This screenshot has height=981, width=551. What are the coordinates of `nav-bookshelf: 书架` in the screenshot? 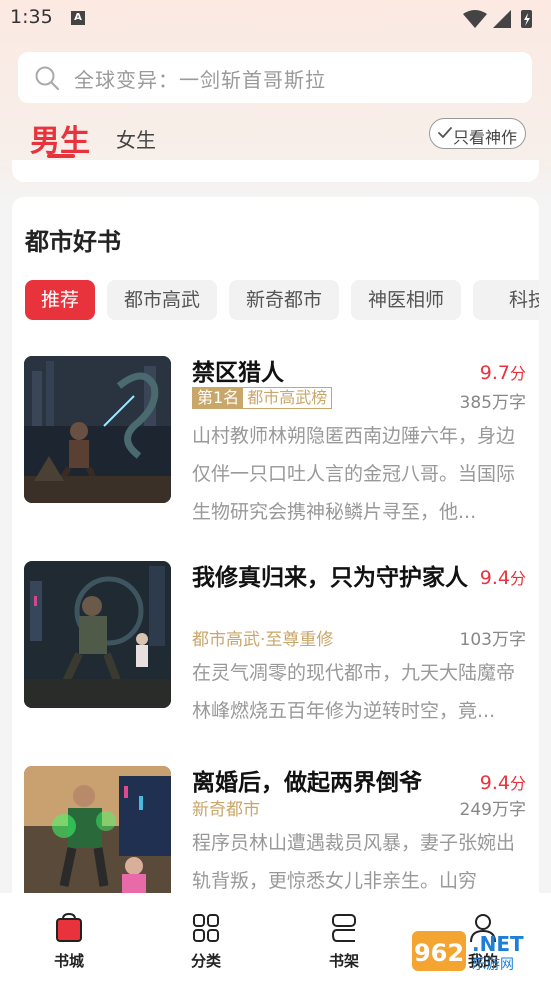 It's located at (344, 937).